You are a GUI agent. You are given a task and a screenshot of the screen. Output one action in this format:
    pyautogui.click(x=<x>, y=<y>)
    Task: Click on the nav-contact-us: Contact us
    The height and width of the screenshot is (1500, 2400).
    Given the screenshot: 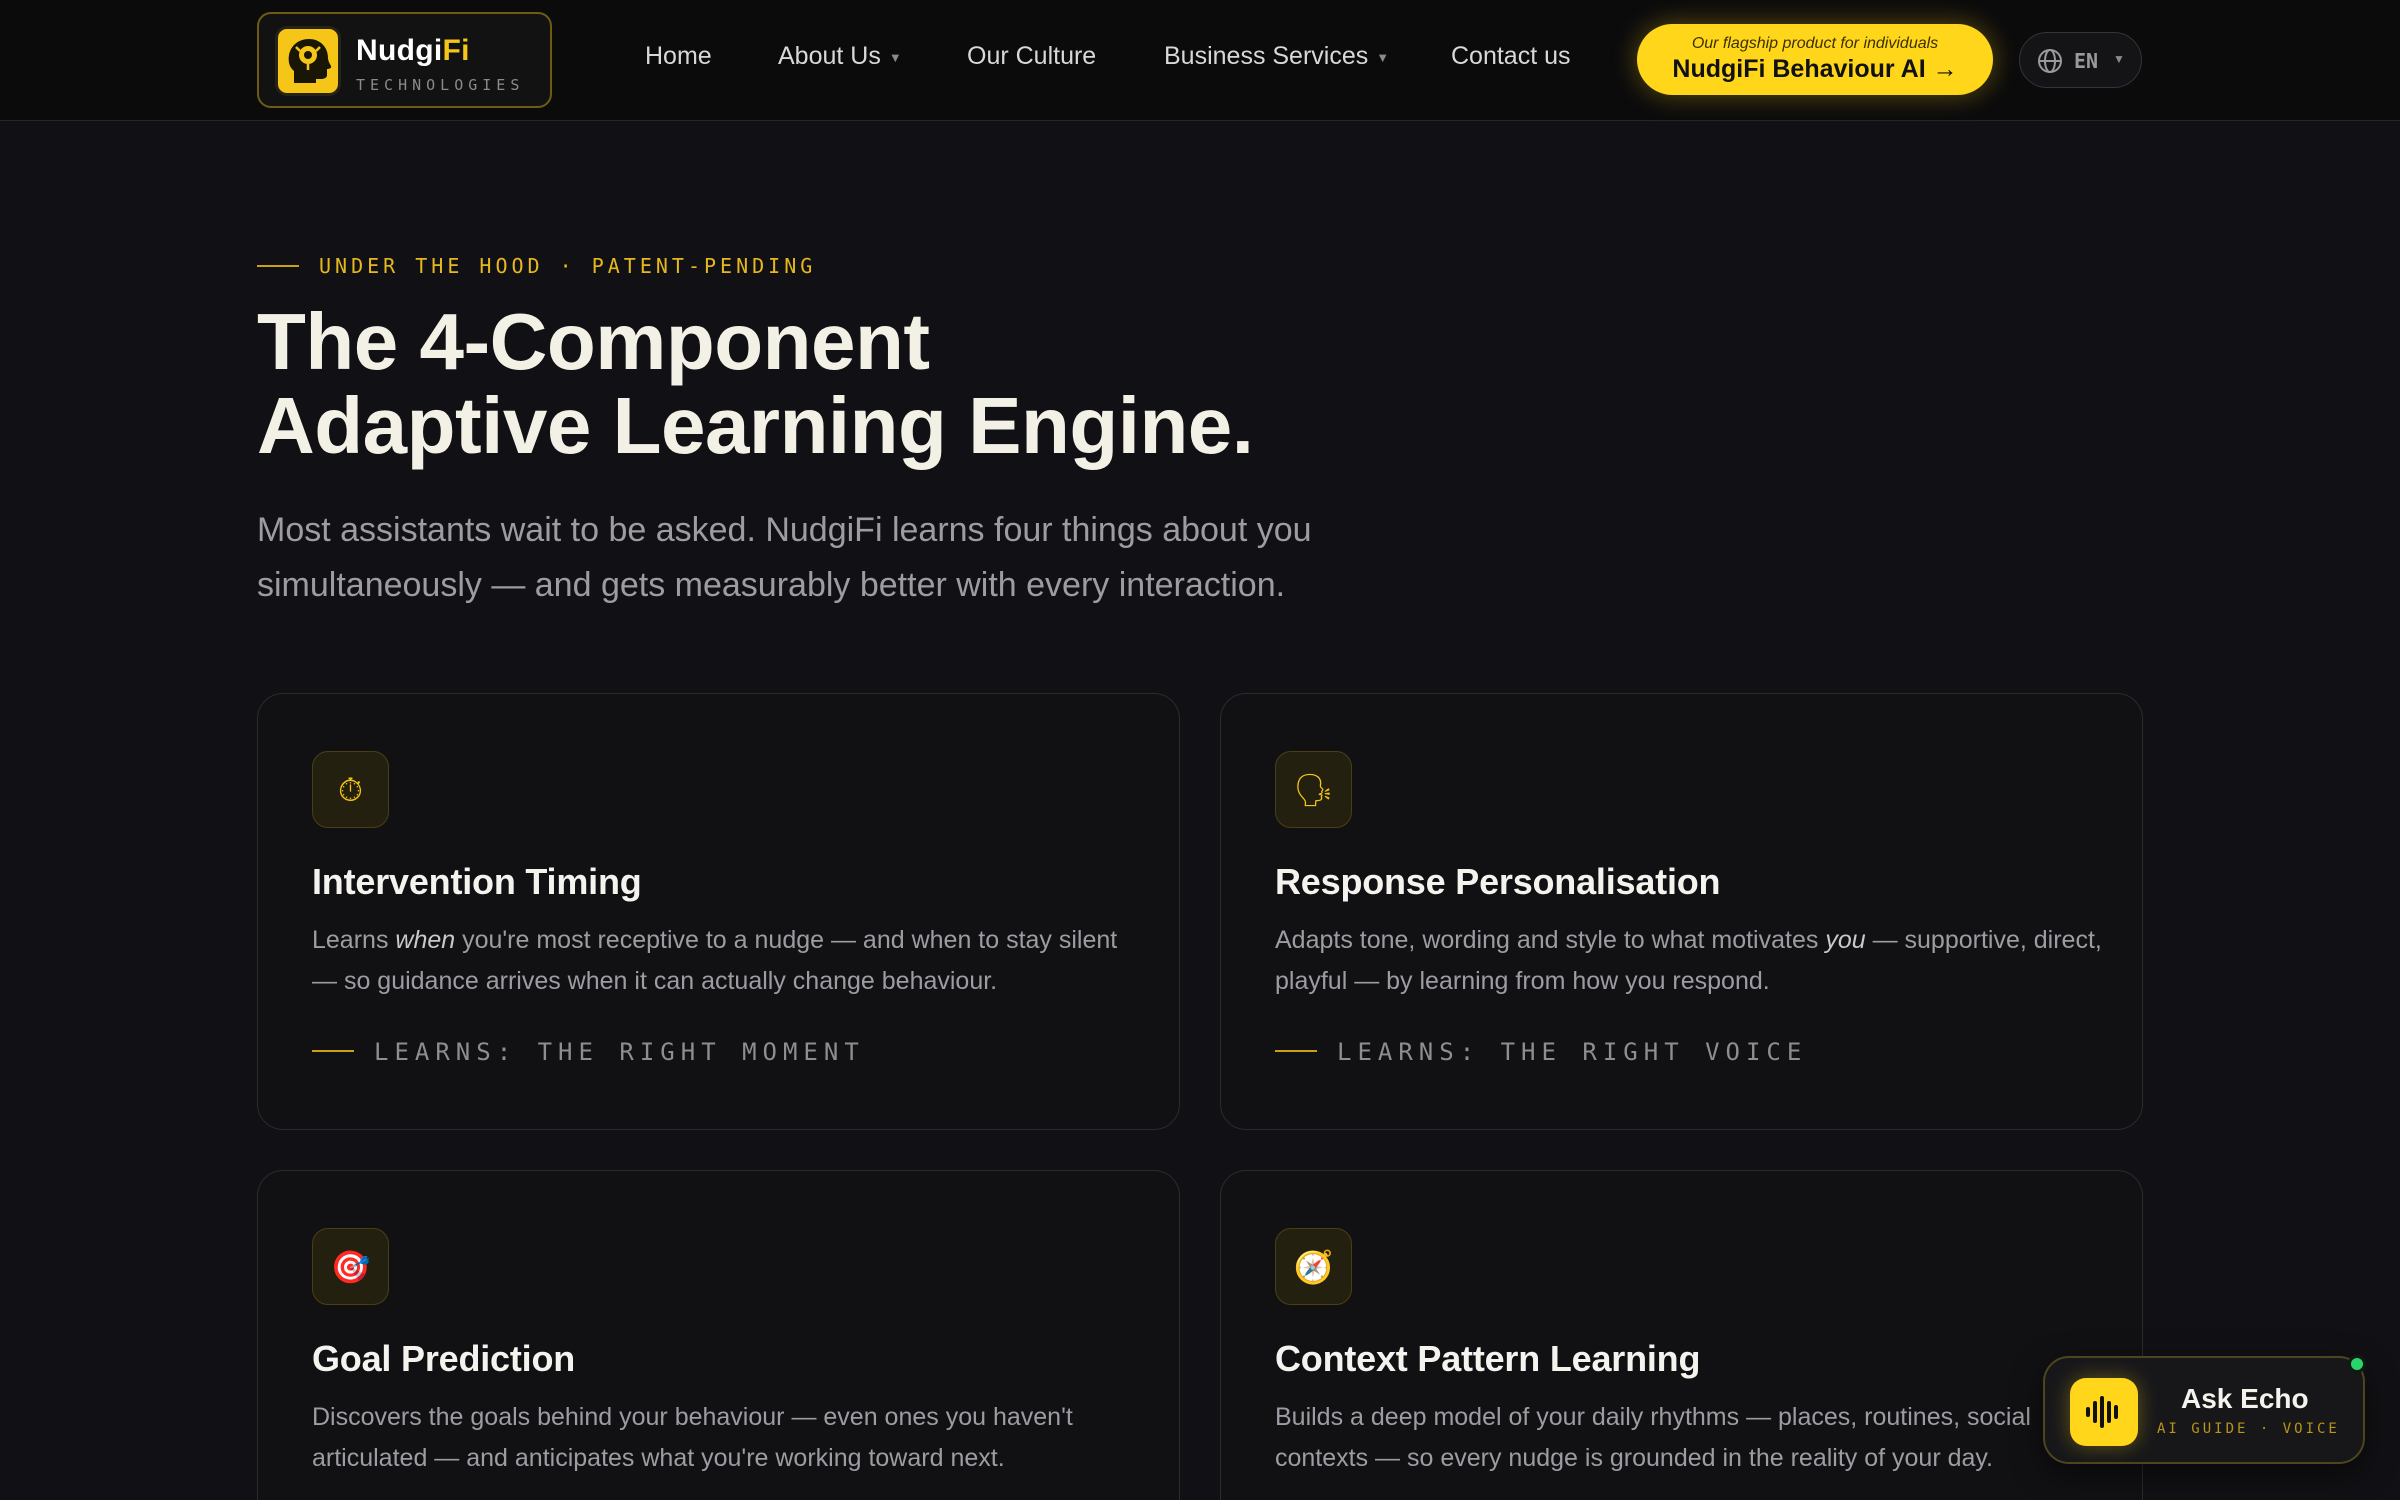 What is the action you would take?
    pyautogui.click(x=1511, y=56)
    